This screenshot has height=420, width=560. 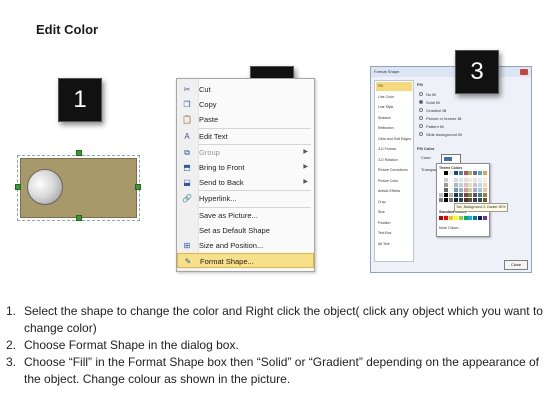 I want to click on resize-handle-bottom, so click(x=79, y=218).